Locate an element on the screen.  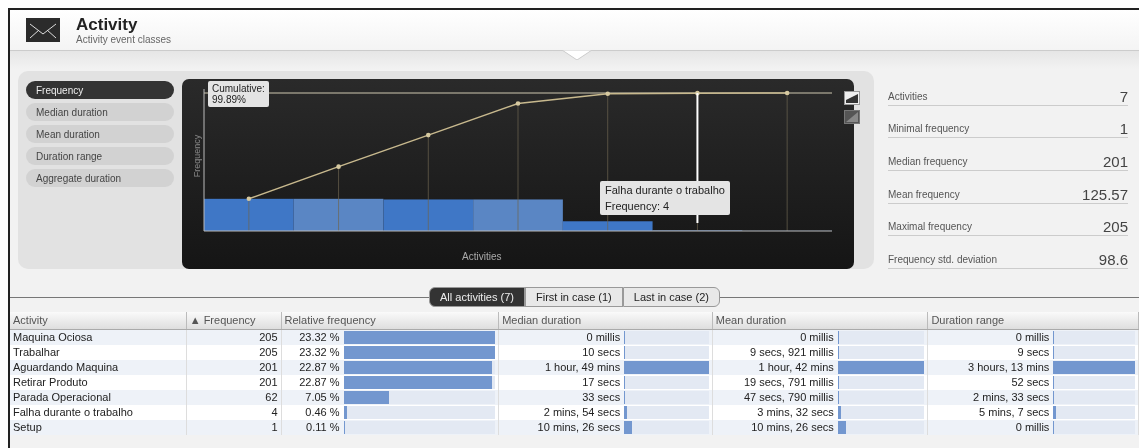
column-header: Activity is located at coordinates (98, 320).